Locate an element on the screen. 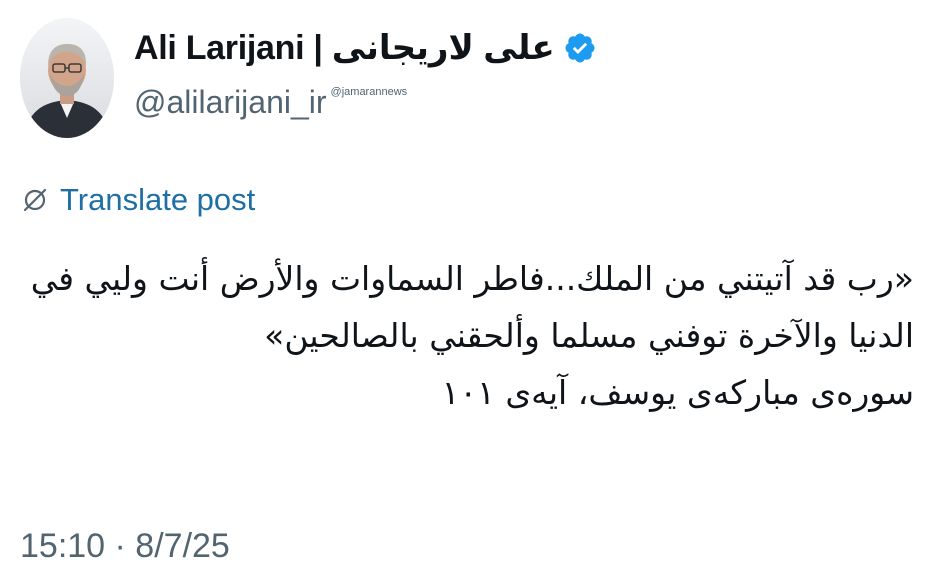 The height and width of the screenshot is (566, 940). avatar-photo is located at coordinates (67, 78).